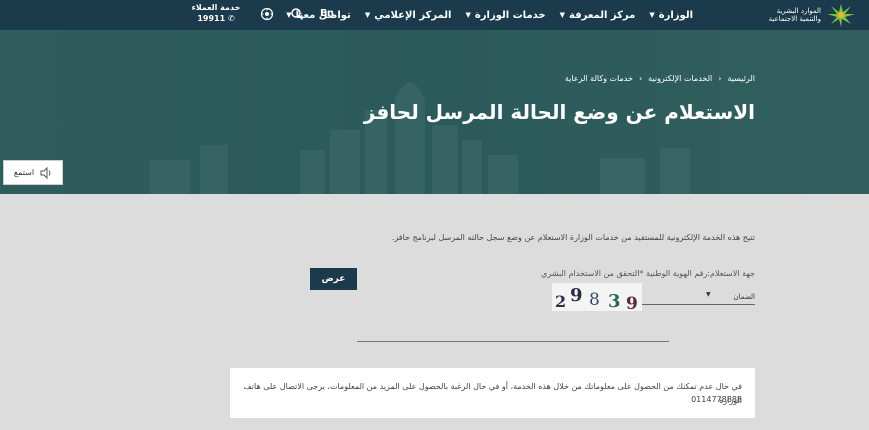  What do you see at coordinates (45, 172) in the screenshot?
I see `speaker-icon` at bounding box center [45, 172].